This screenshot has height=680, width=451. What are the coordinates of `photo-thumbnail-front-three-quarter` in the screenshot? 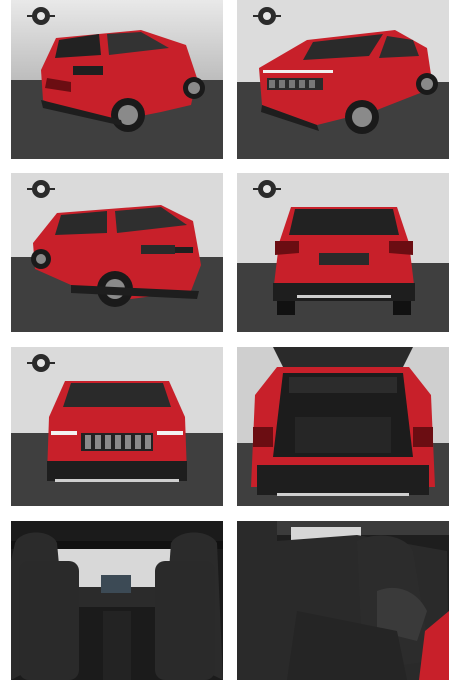 It's located at (343, 79).